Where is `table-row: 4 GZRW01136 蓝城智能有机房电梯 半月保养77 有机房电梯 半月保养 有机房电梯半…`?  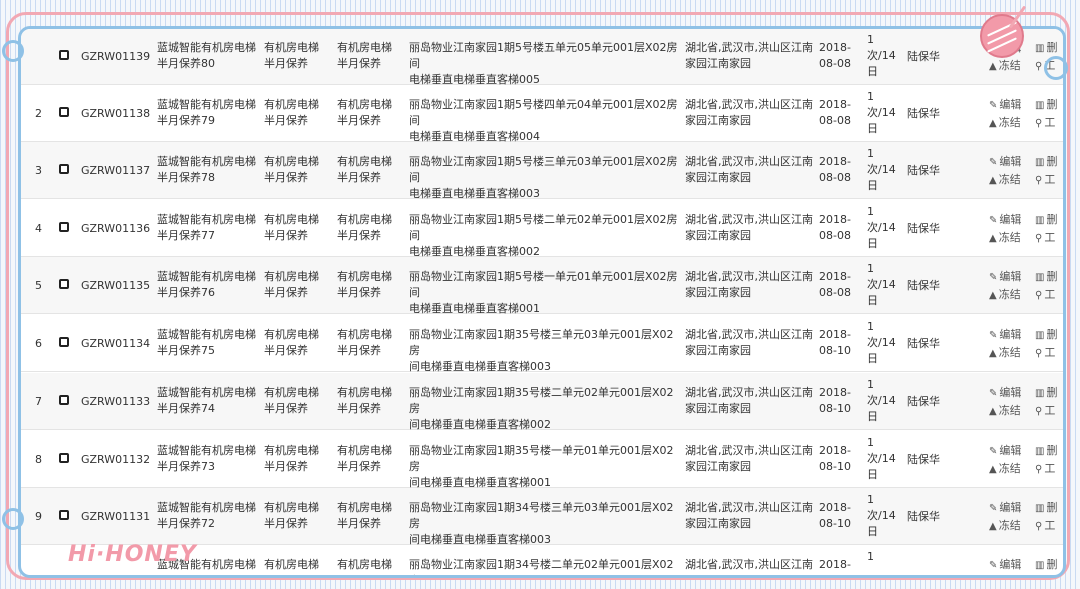 table-row: 4 GZRW01136 蓝城智能有机房电梯 半月保养77 有机房电梯 半月保养 有机房电梯半… is located at coordinates (542, 229).